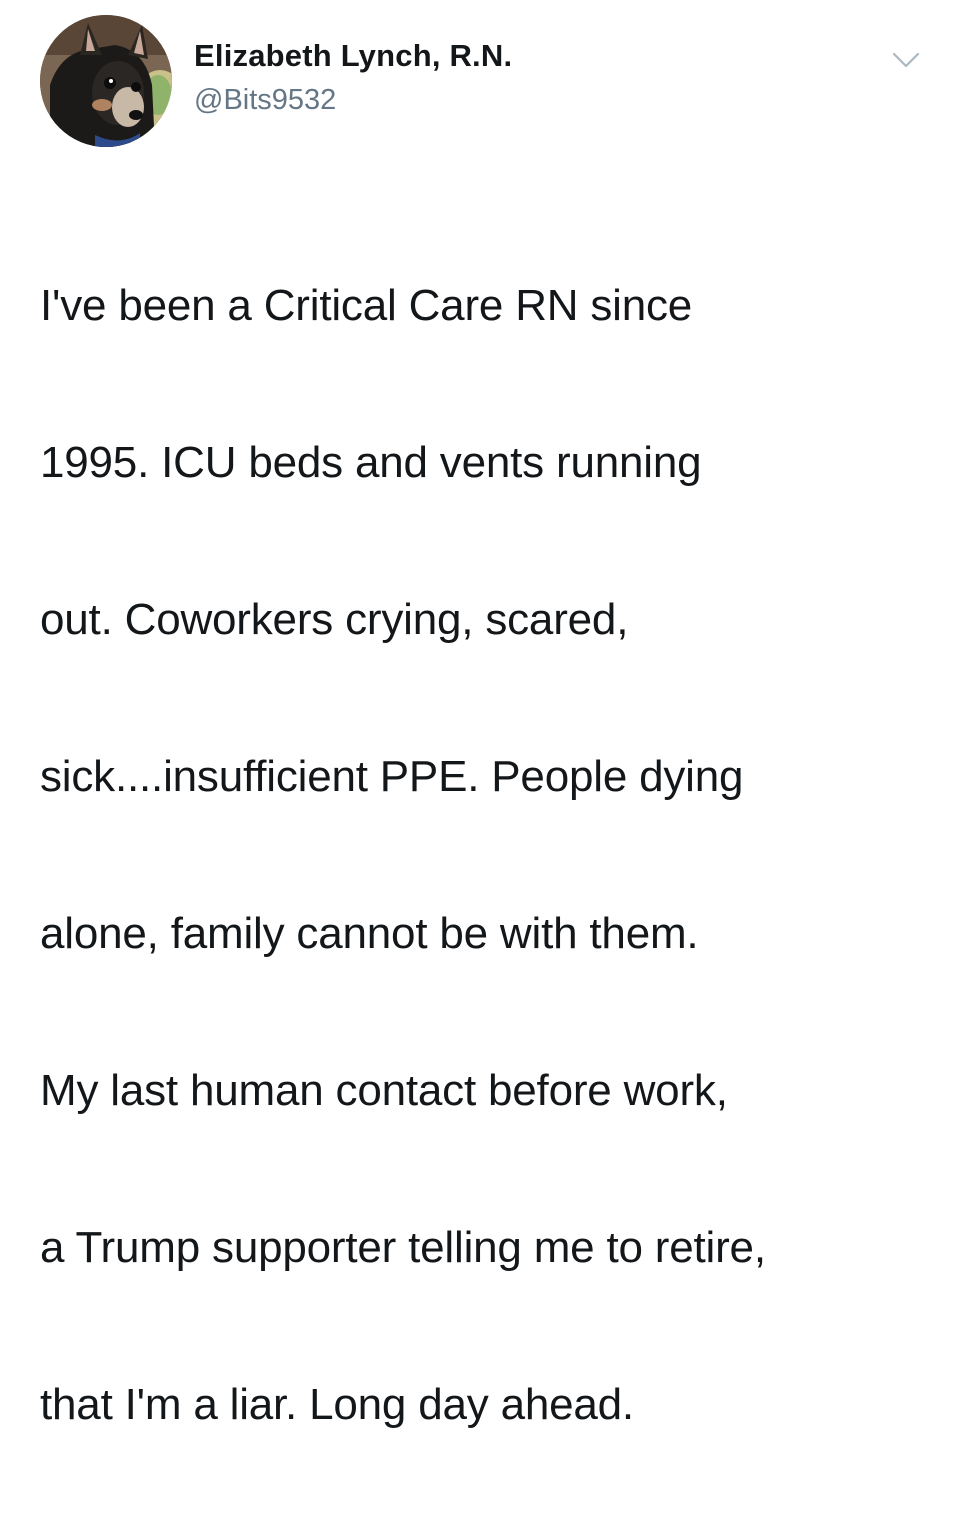  I want to click on author-display-name: Elizabeth Lynch, R.N., so click(353, 56).